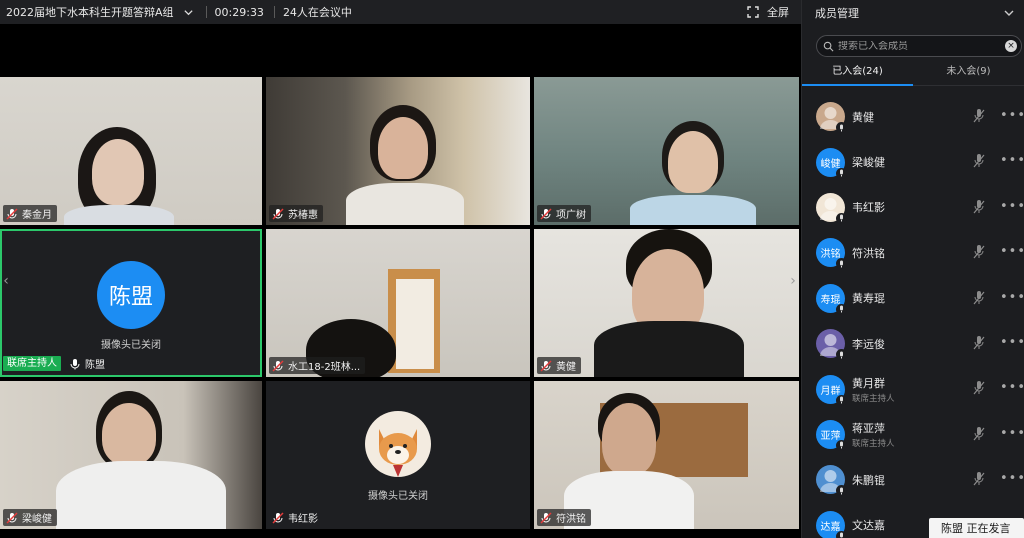 This screenshot has width=1024, height=538. What do you see at coordinates (37, 519) in the screenshot?
I see `participant-name: 梁峻健` at bounding box center [37, 519].